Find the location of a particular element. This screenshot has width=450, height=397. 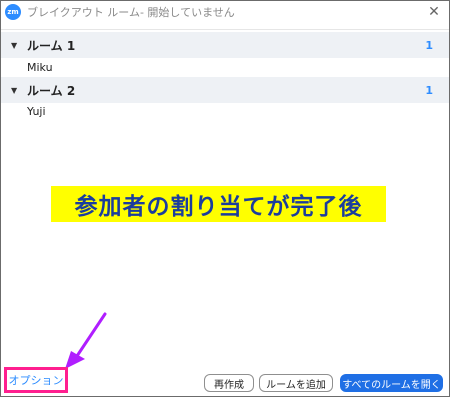

zoom-logo-icon: zm is located at coordinates (13, 12).